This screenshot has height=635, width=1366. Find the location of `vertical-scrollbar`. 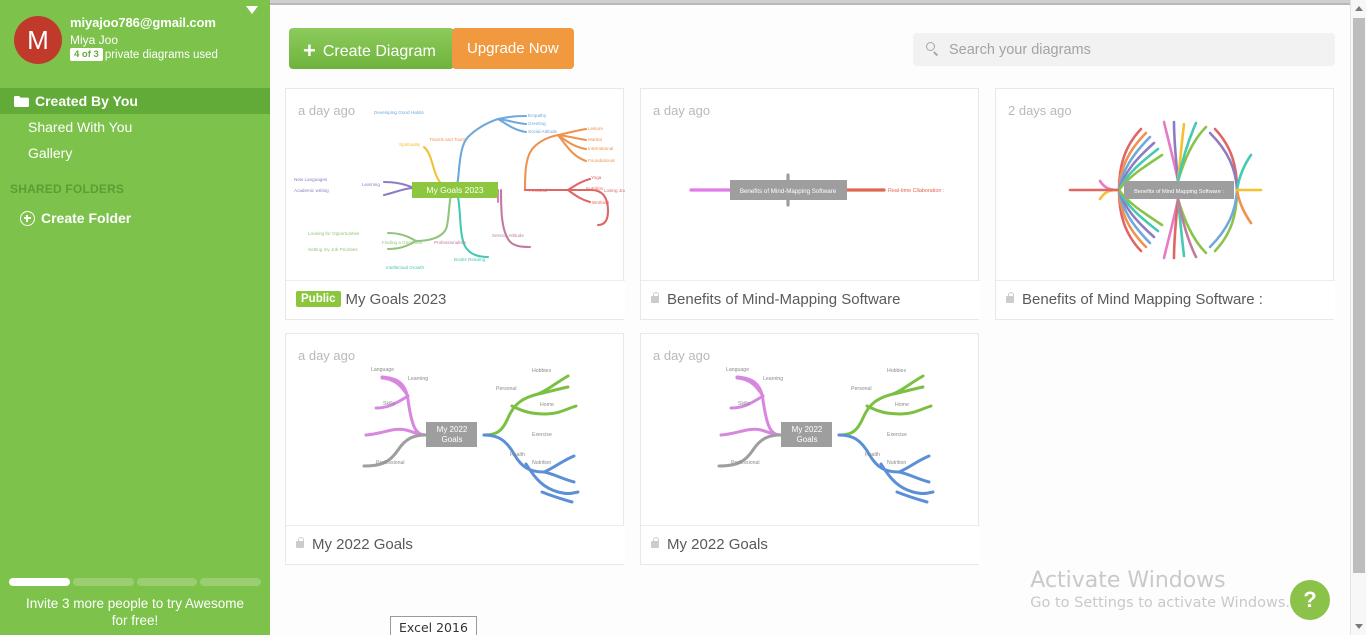

vertical-scrollbar is located at coordinates (1358, 317).